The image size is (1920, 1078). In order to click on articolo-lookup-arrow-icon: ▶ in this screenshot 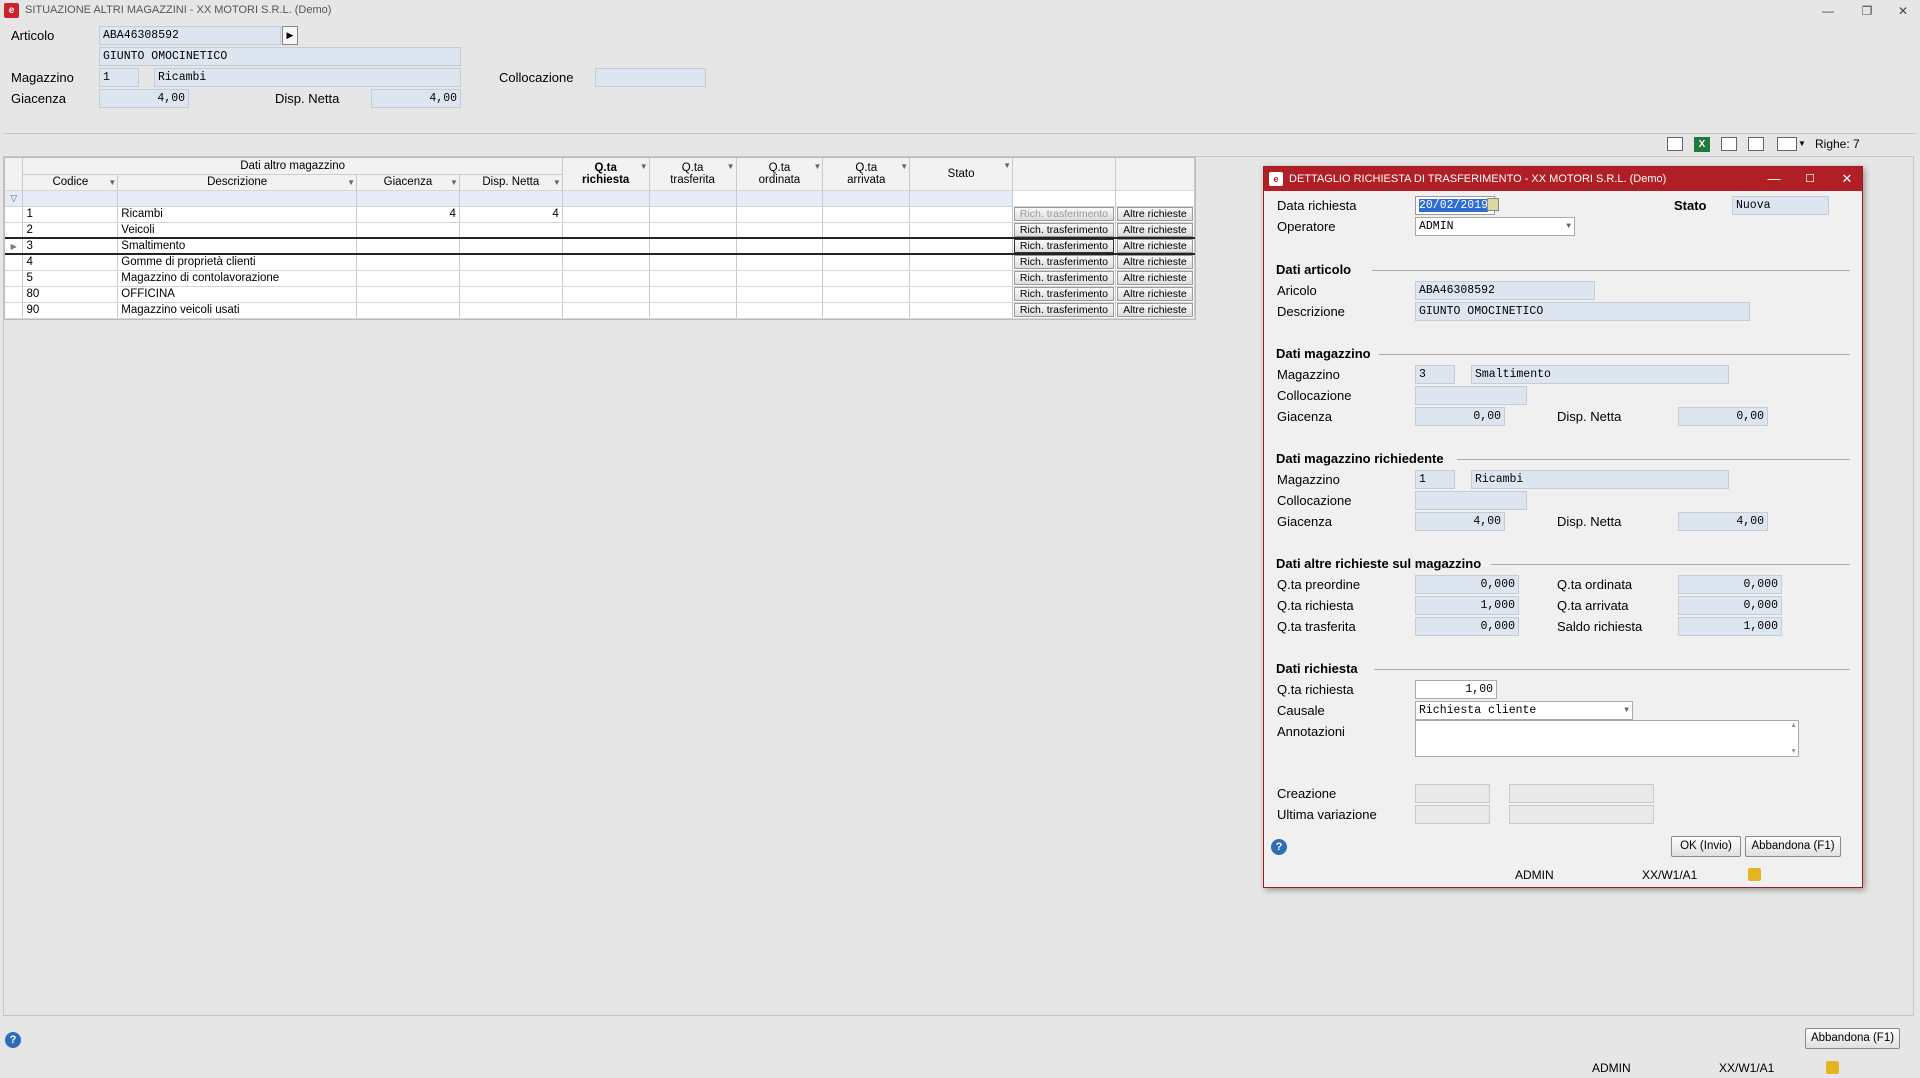, I will do `click(290, 35)`.